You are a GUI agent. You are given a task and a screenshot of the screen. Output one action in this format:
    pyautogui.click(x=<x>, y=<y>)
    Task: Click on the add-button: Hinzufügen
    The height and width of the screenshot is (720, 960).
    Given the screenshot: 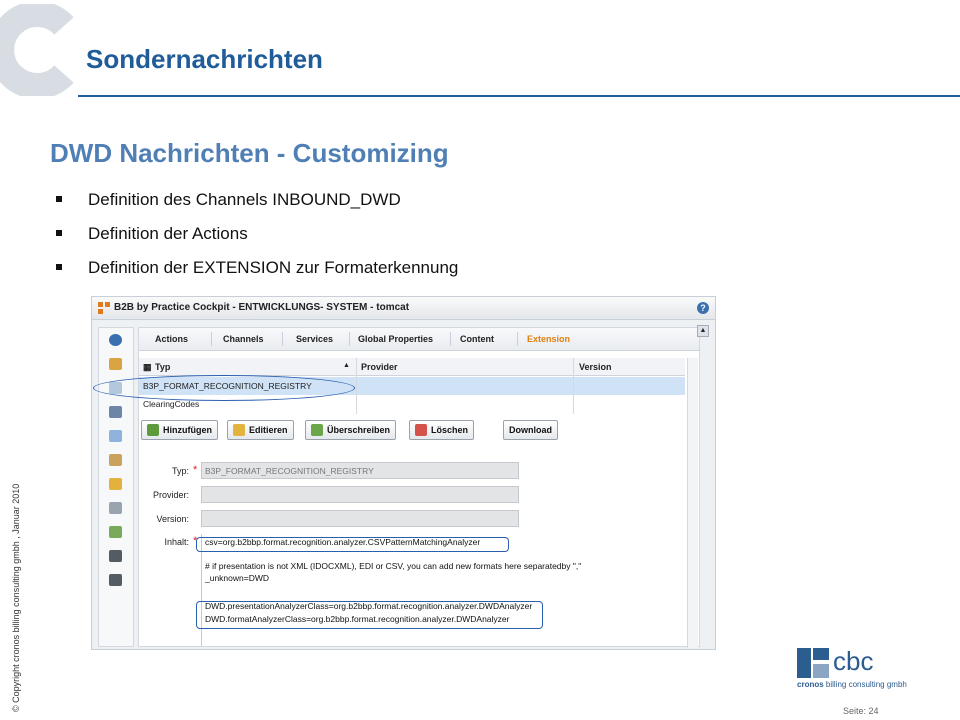 What is the action you would take?
    pyautogui.click(x=179, y=430)
    